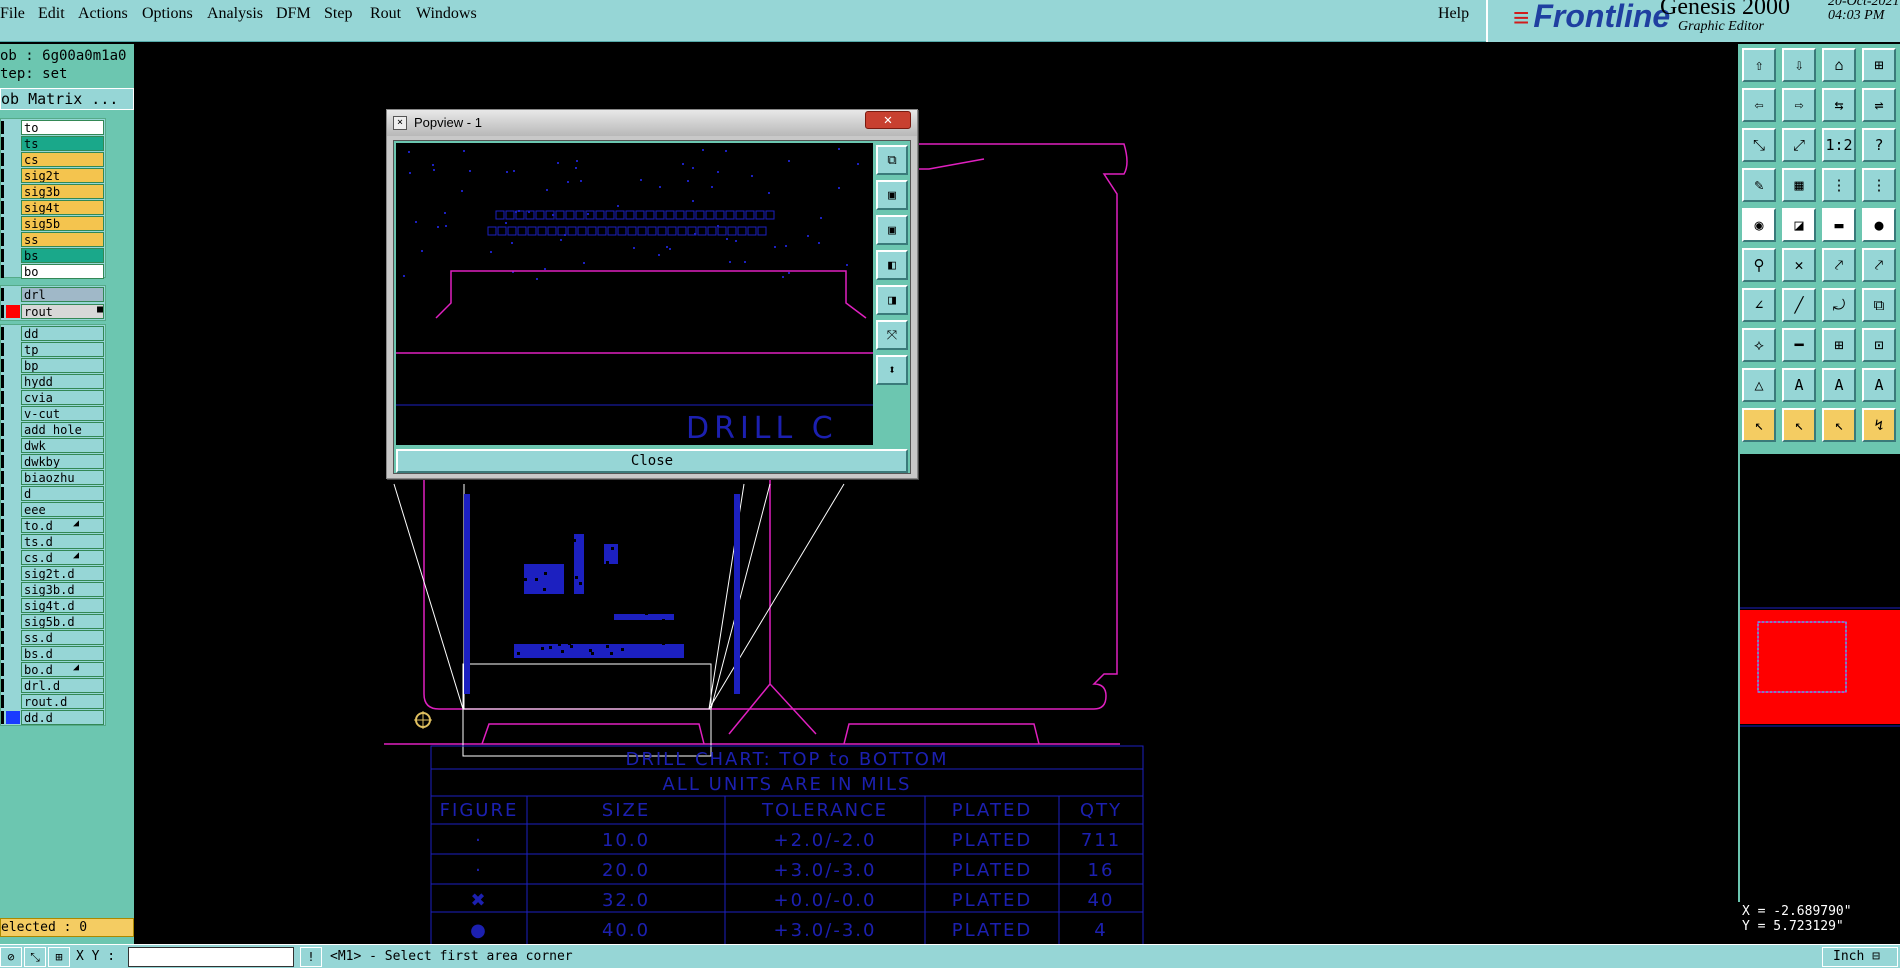 This screenshot has height=968, width=1900. What do you see at coordinates (62, 365) in the screenshot?
I see `layer-name: bp` at bounding box center [62, 365].